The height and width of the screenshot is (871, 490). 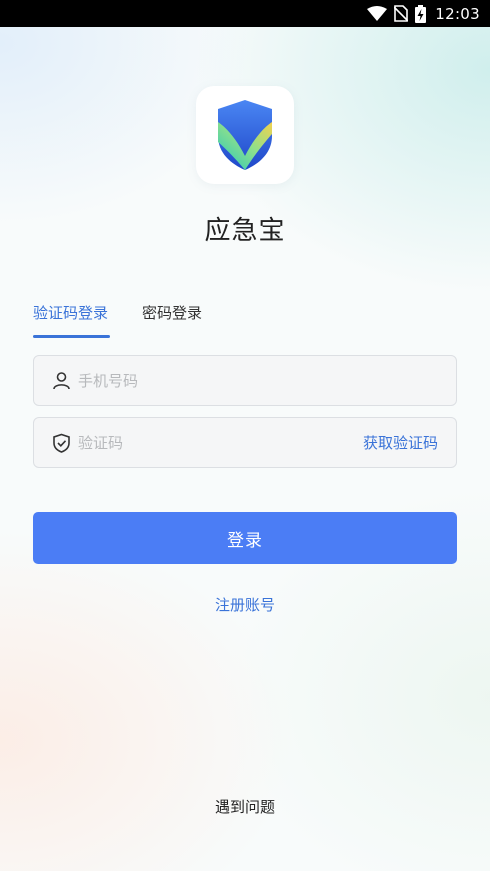 What do you see at coordinates (61, 380) in the screenshot?
I see `user-icon` at bounding box center [61, 380].